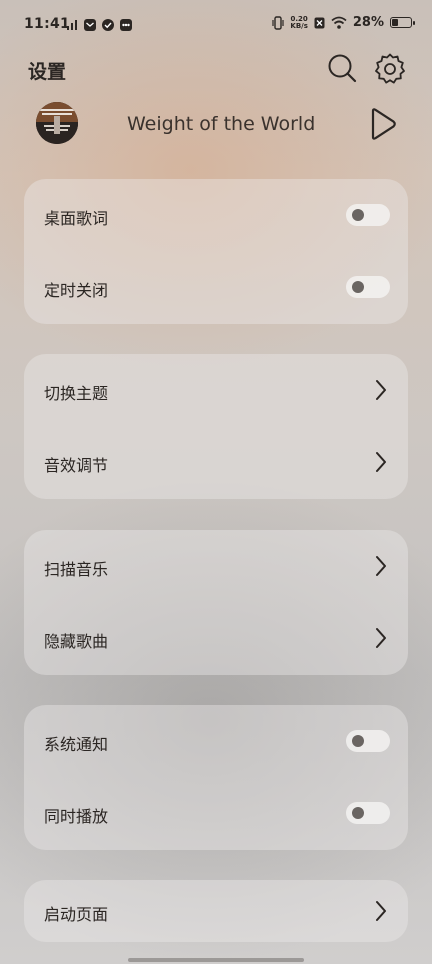 This screenshot has width=432, height=964. I want to click on net-speed: 0.20 KB/s, so click(299, 22).